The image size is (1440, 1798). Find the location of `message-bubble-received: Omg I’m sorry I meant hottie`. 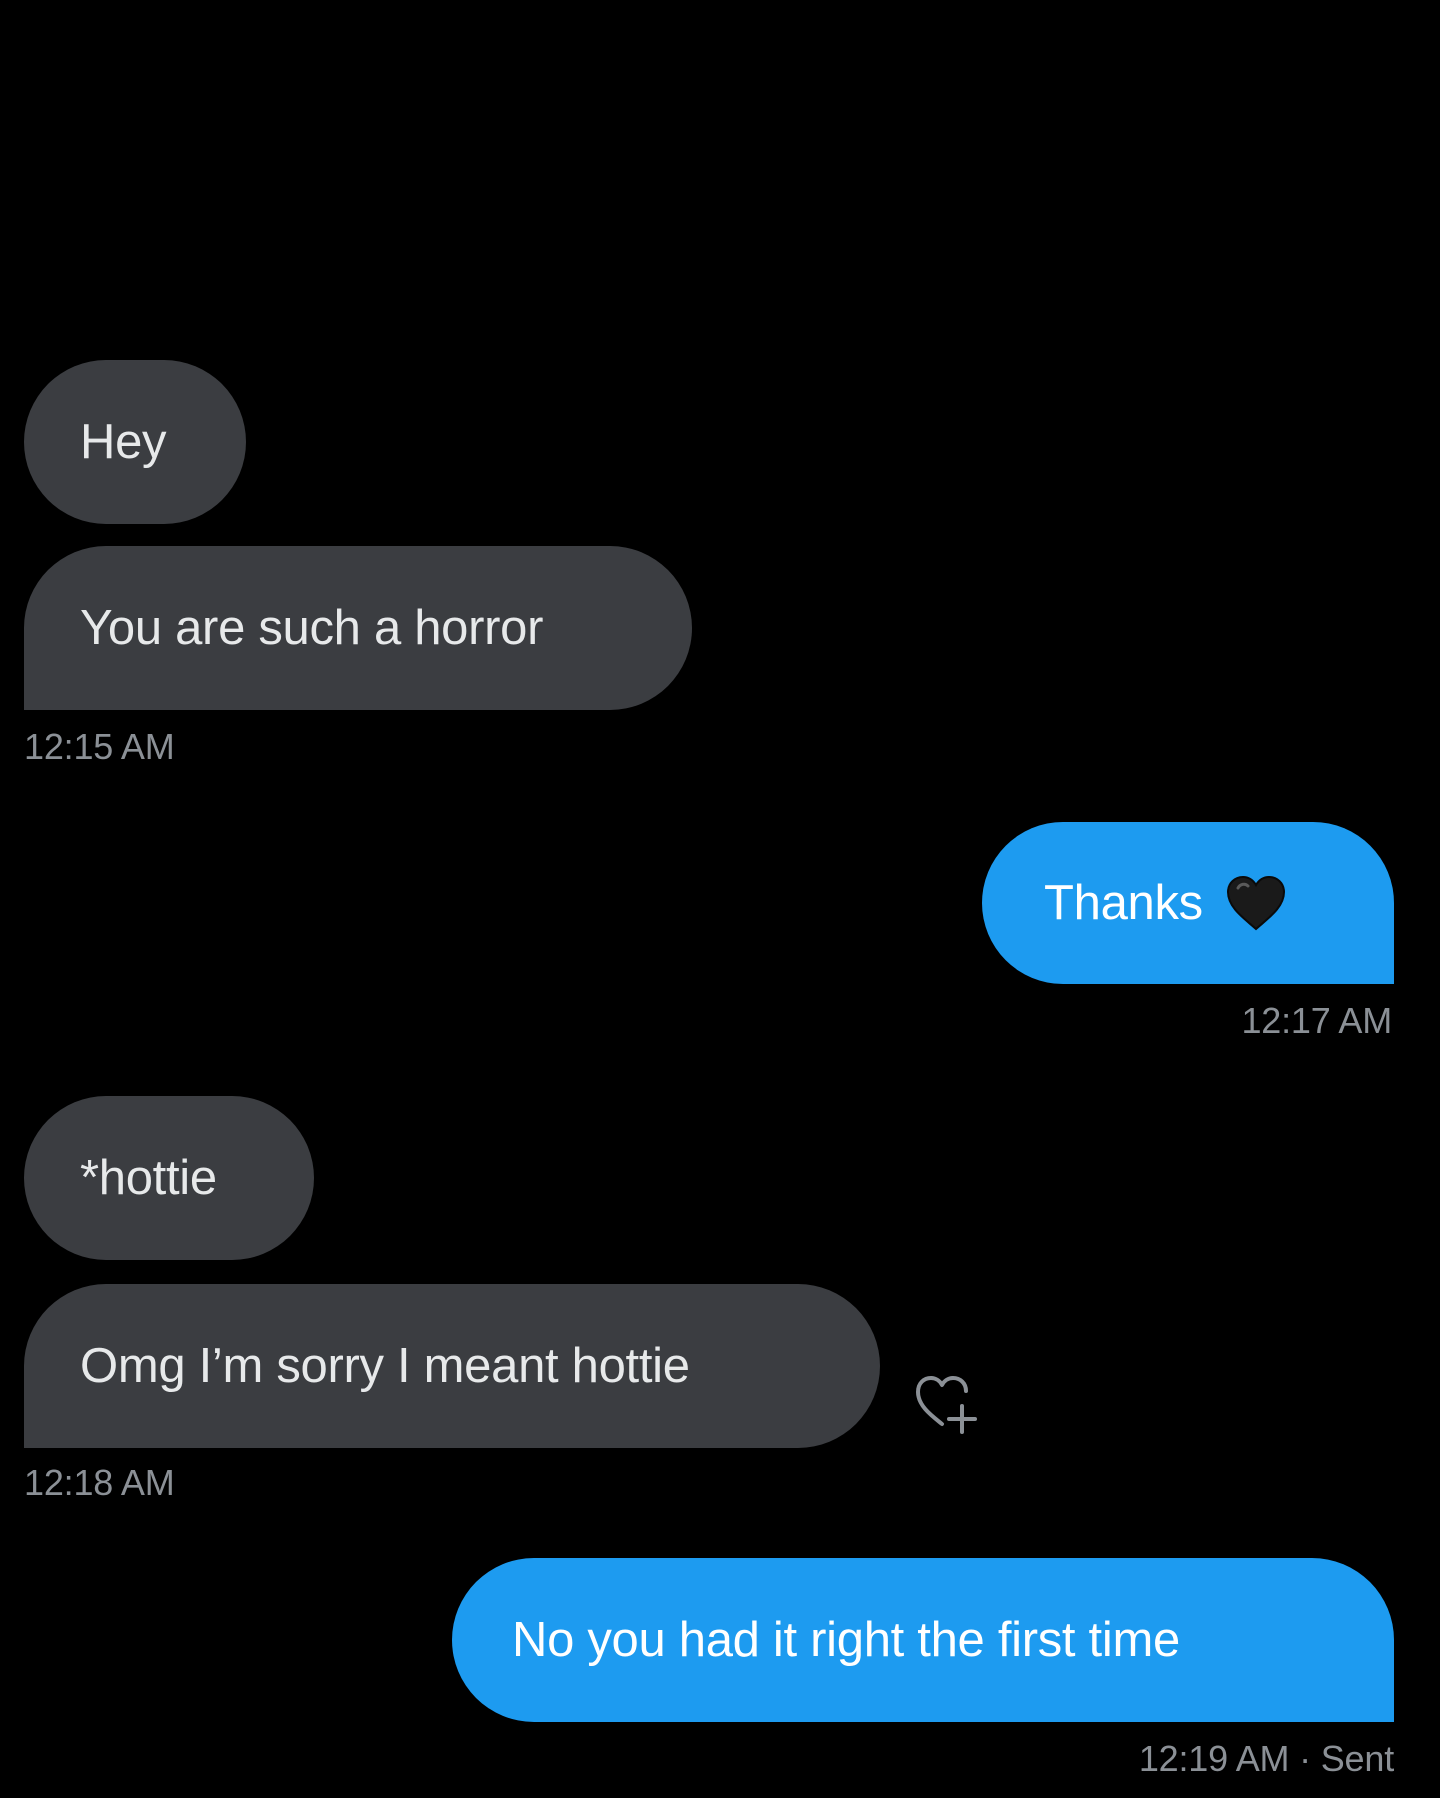

message-bubble-received: Omg I’m sorry I meant hottie is located at coordinates (452, 1366).